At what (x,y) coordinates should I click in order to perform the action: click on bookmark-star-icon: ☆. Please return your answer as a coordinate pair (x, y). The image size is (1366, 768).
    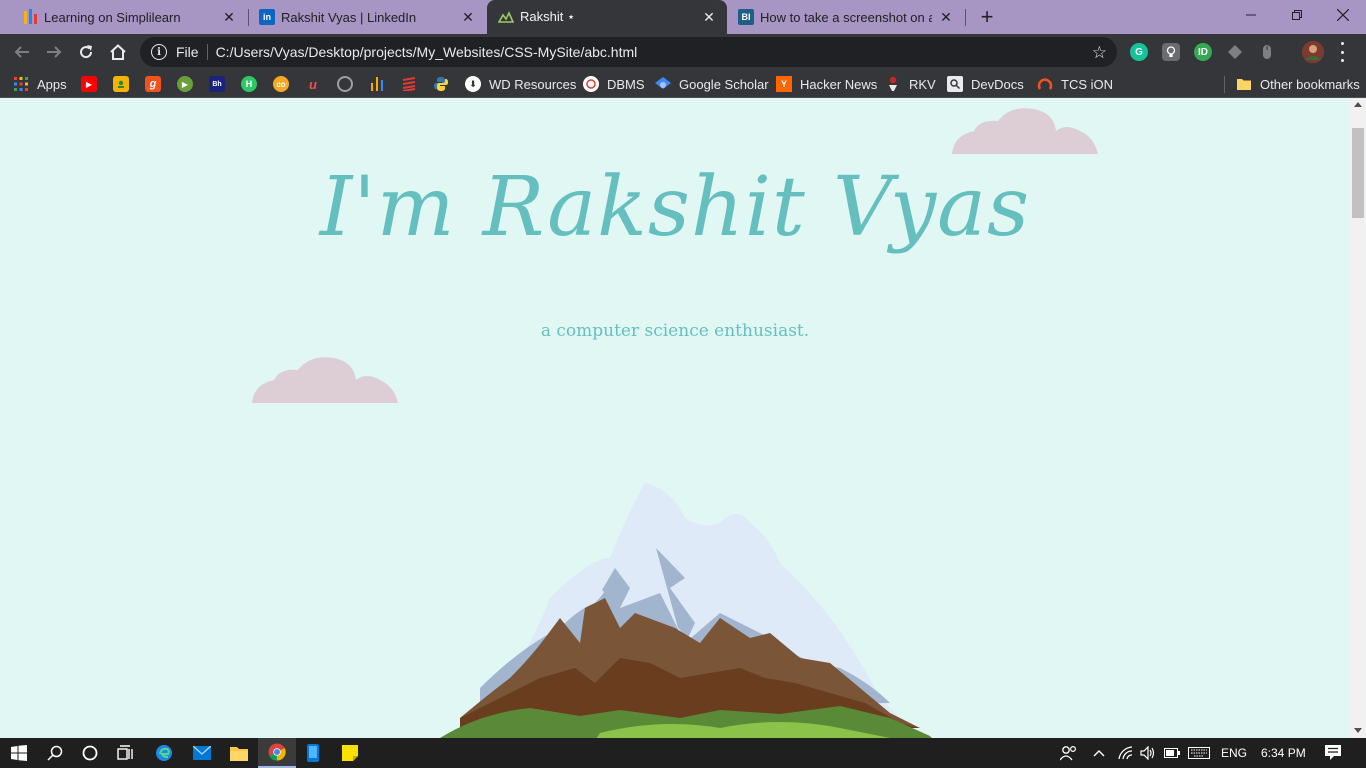
    Looking at the image, I should click on (1099, 53).